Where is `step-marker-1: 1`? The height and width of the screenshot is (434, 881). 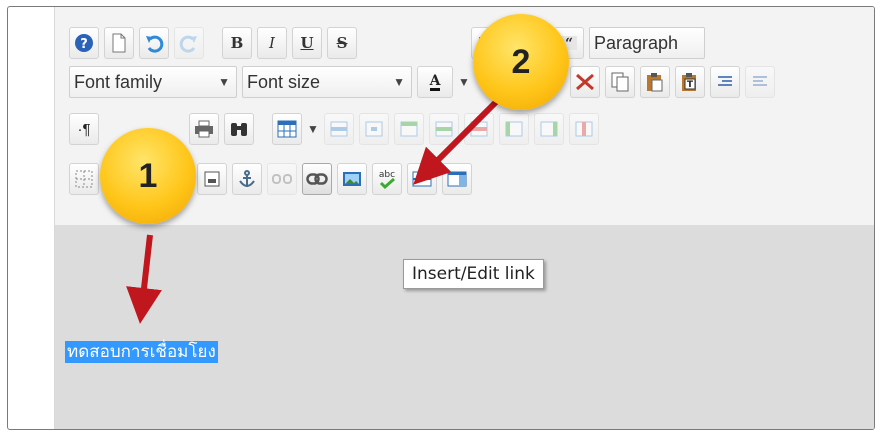
step-marker-1: 1 is located at coordinates (148, 176).